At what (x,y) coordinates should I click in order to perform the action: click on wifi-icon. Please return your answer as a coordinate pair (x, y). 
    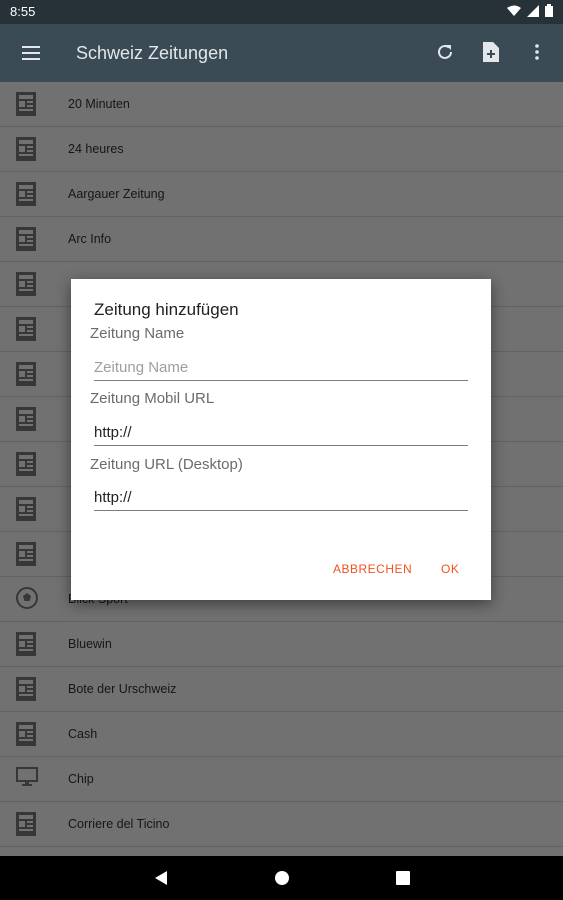
    Looking at the image, I should click on (514, 10).